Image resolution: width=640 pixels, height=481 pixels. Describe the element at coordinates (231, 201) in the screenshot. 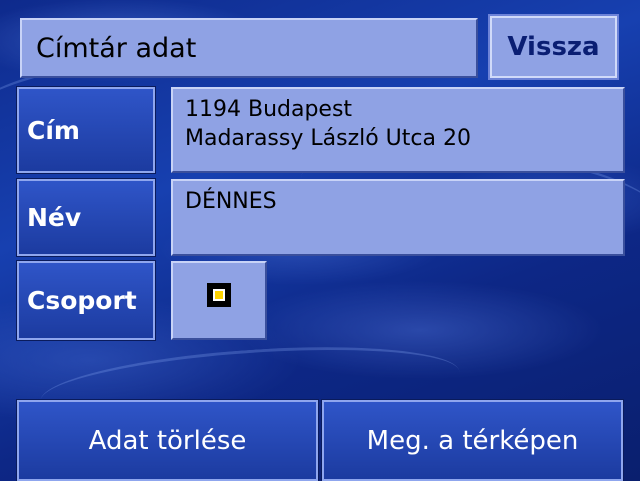

I see `name-value: DÉNNES` at that location.